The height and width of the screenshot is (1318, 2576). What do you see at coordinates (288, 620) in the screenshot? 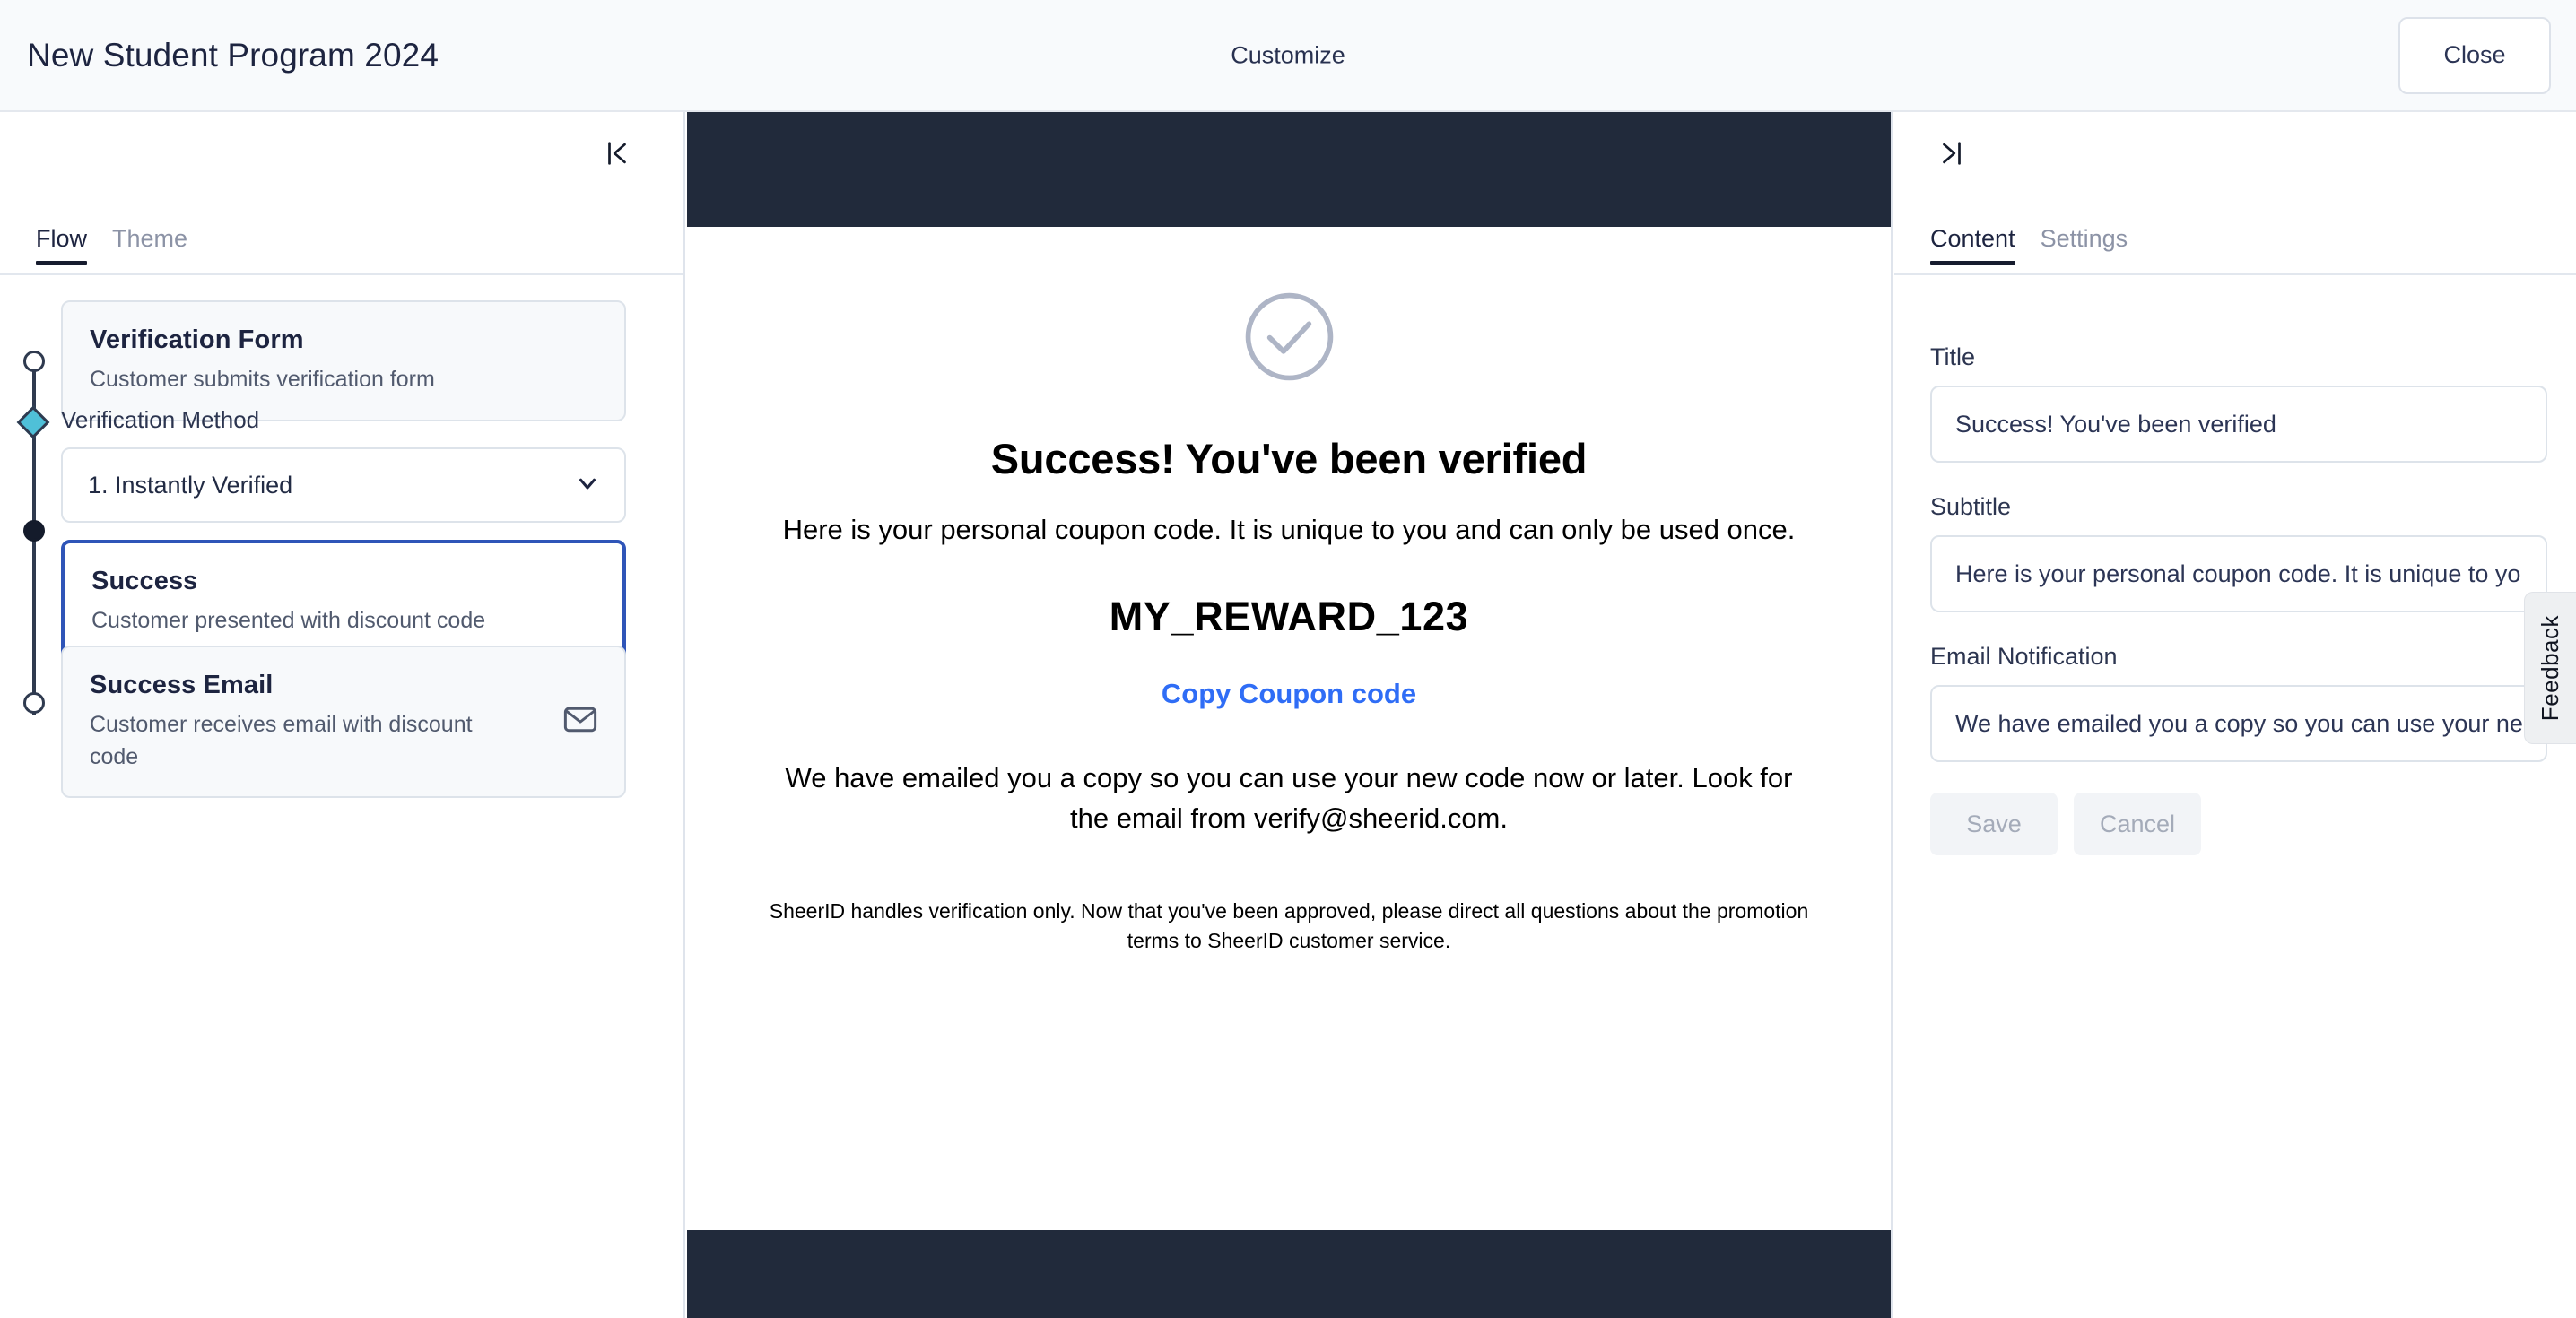
I see `flow-card-description: Customer presented with discount code` at bounding box center [288, 620].